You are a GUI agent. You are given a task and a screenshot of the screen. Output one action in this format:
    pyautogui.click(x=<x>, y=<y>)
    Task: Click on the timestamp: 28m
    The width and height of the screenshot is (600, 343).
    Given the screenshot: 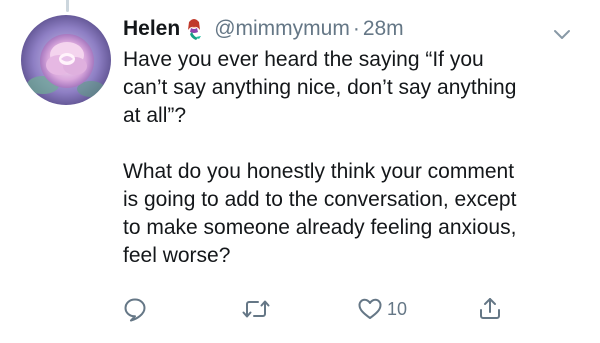 What is the action you would take?
    pyautogui.click(x=383, y=29)
    